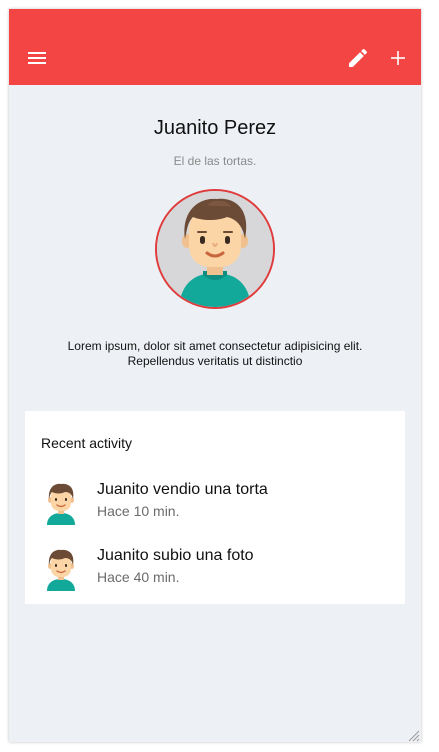 Image resolution: width=439 pixels, height=752 pixels. What do you see at coordinates (215, 361) in the screenshot?
I see `bio-line-2: Repellendus veritatis ut distinctio` at bounding box center [215, 361].